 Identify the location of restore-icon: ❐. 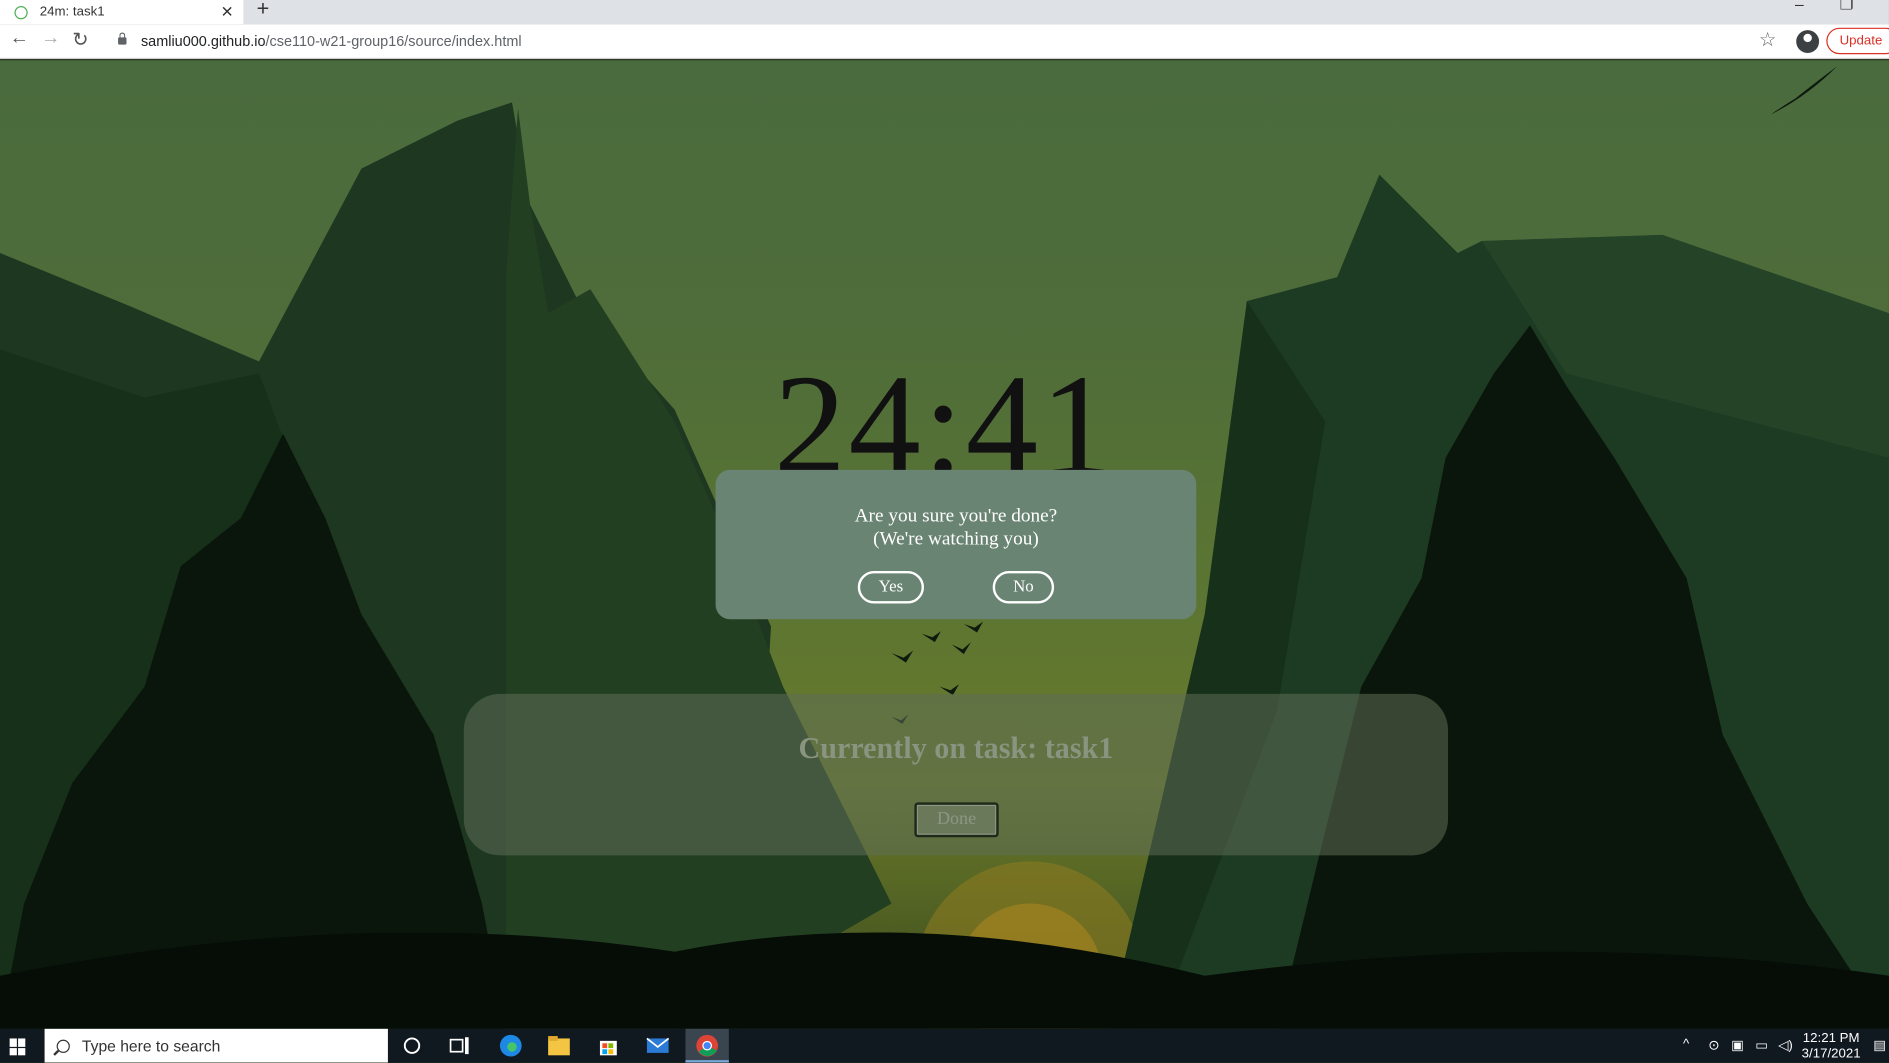
(1847, 7).